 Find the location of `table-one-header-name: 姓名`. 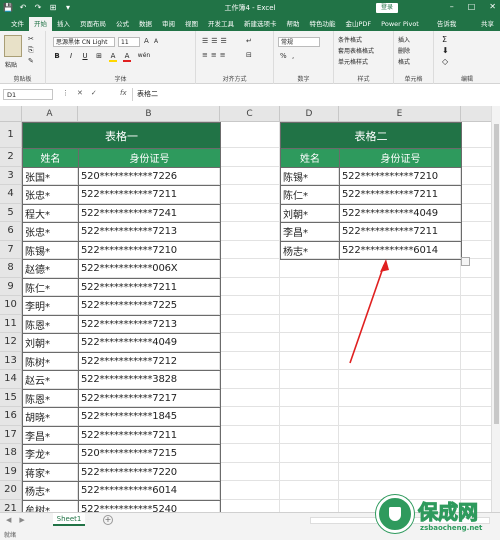

table-one-header-name: 姓名 is located at coordinates (50, 158).